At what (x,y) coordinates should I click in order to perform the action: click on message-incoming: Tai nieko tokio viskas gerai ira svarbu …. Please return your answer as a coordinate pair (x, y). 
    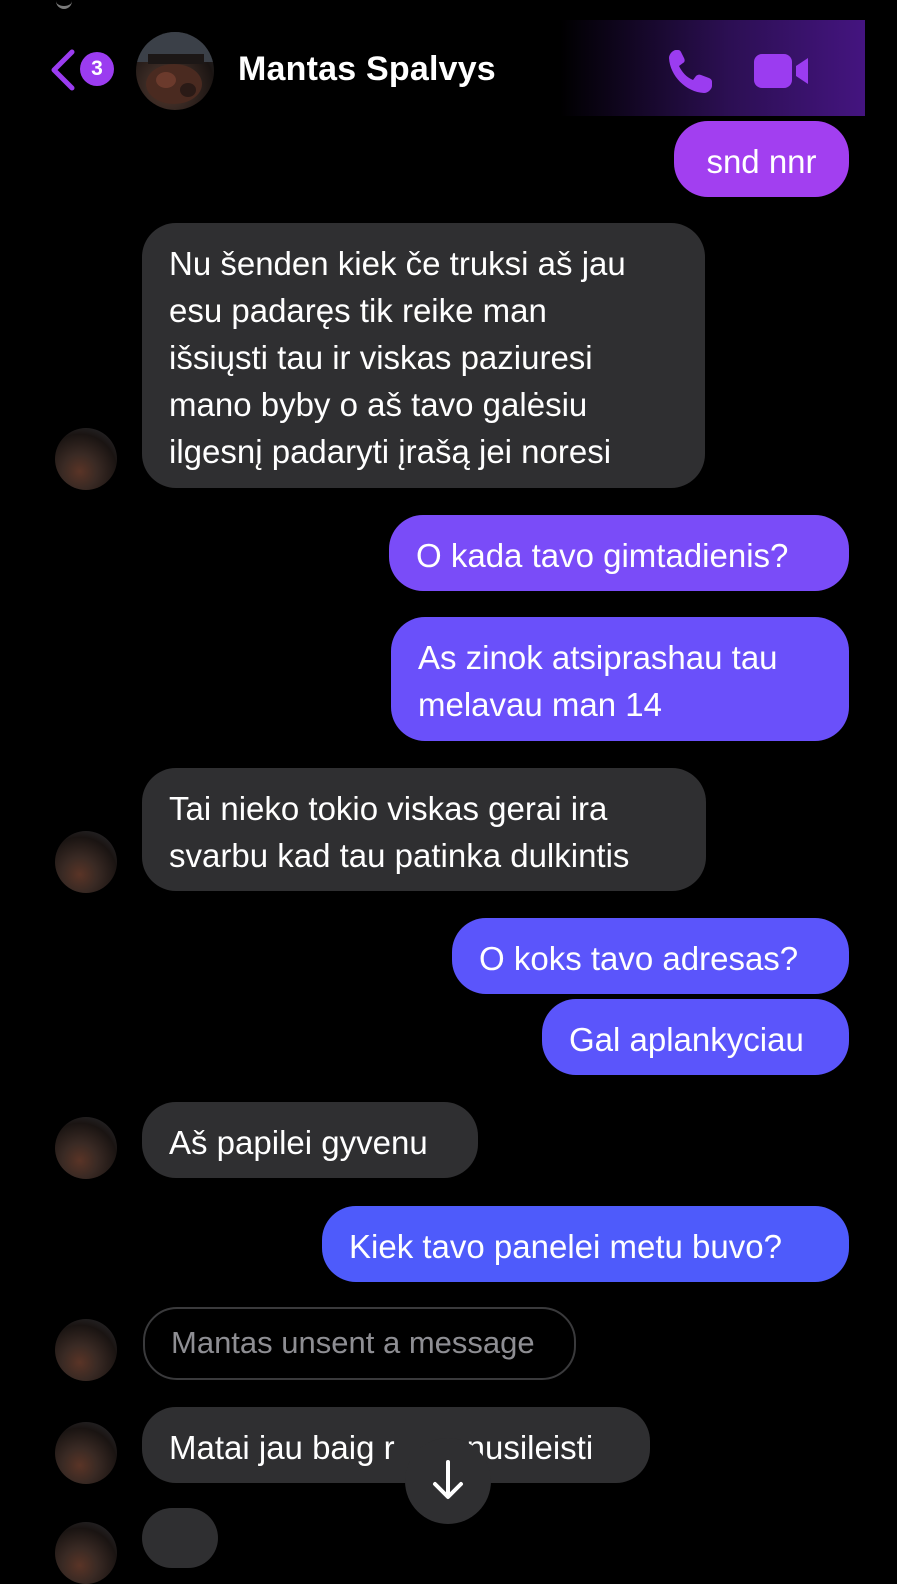
    Looking at the image, I should click on (424, 829).